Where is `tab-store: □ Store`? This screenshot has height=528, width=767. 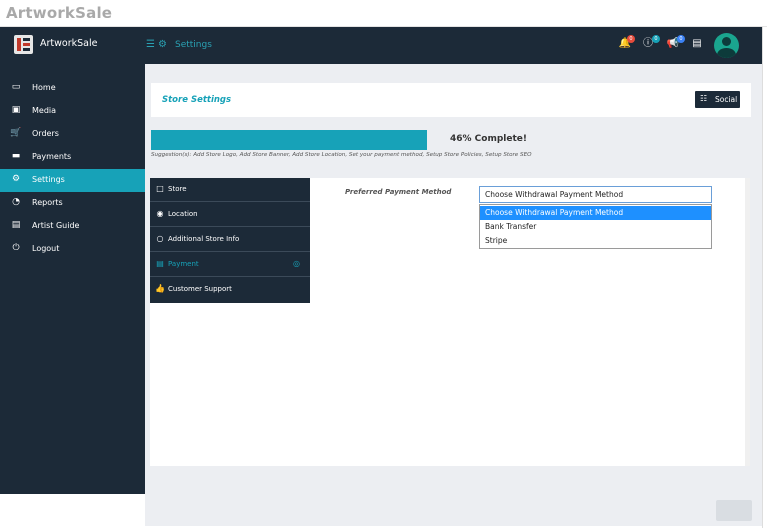 tab-store: □ Store is located at coordinates (230, 190).